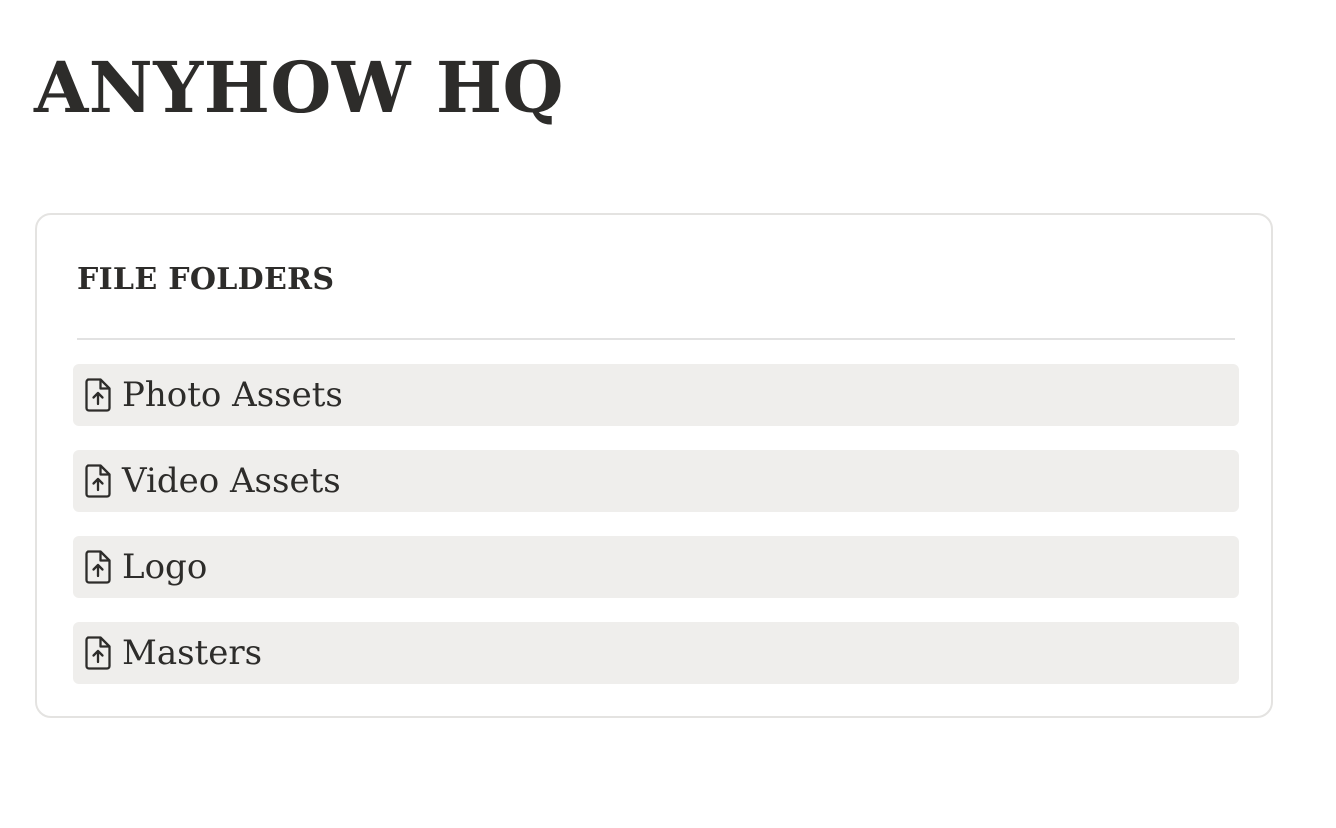 The image size is (1336, 828). I want to click on page-title: ANYHOW HQ, so click(299, 87).